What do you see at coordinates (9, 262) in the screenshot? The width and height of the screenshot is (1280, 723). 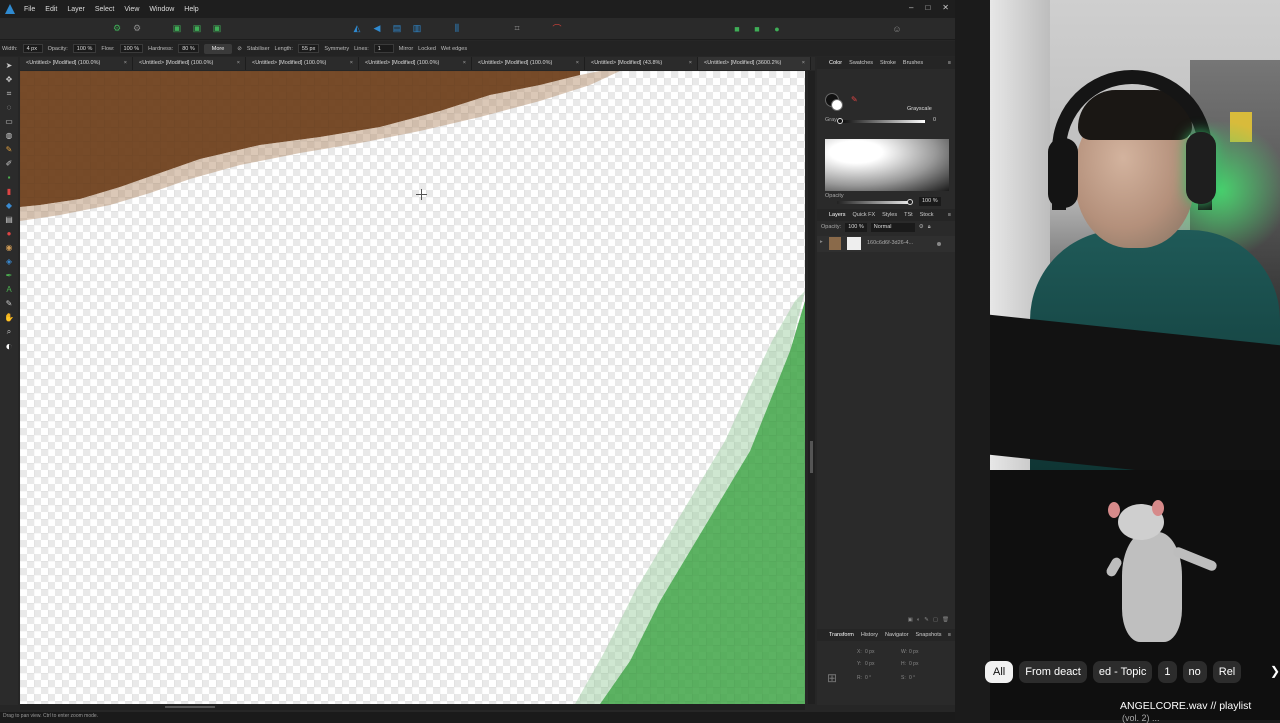 I see `clone-tool-icon: ◈` at bounding box center [9, 262].